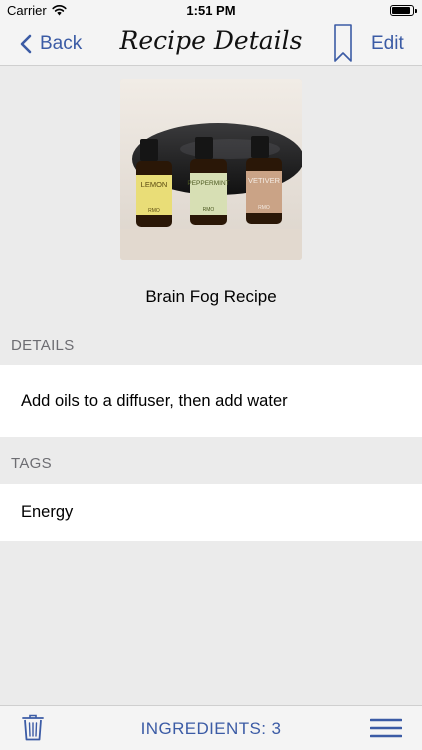 This screenshot has height=750, width=422. I want to click on recipe-name: Brain Fog Recipe, so click(211, 296).